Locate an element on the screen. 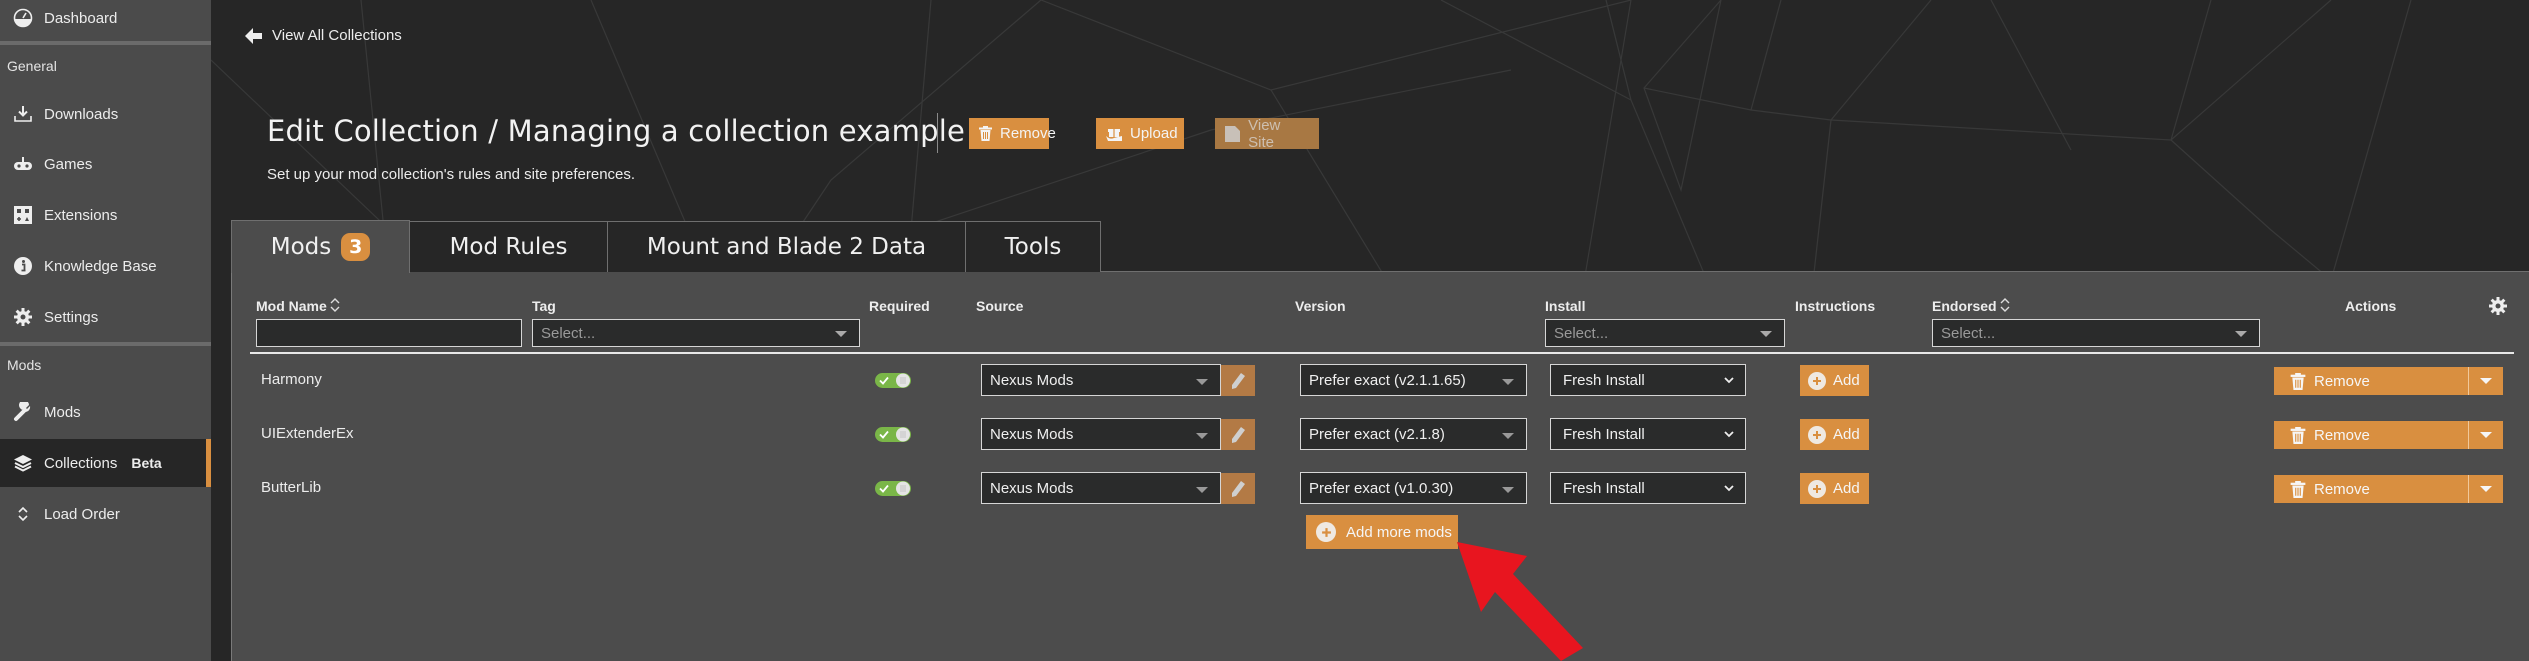  version-select: Prefer exact (v2.1.8) is located at coordinates (1413, 434).